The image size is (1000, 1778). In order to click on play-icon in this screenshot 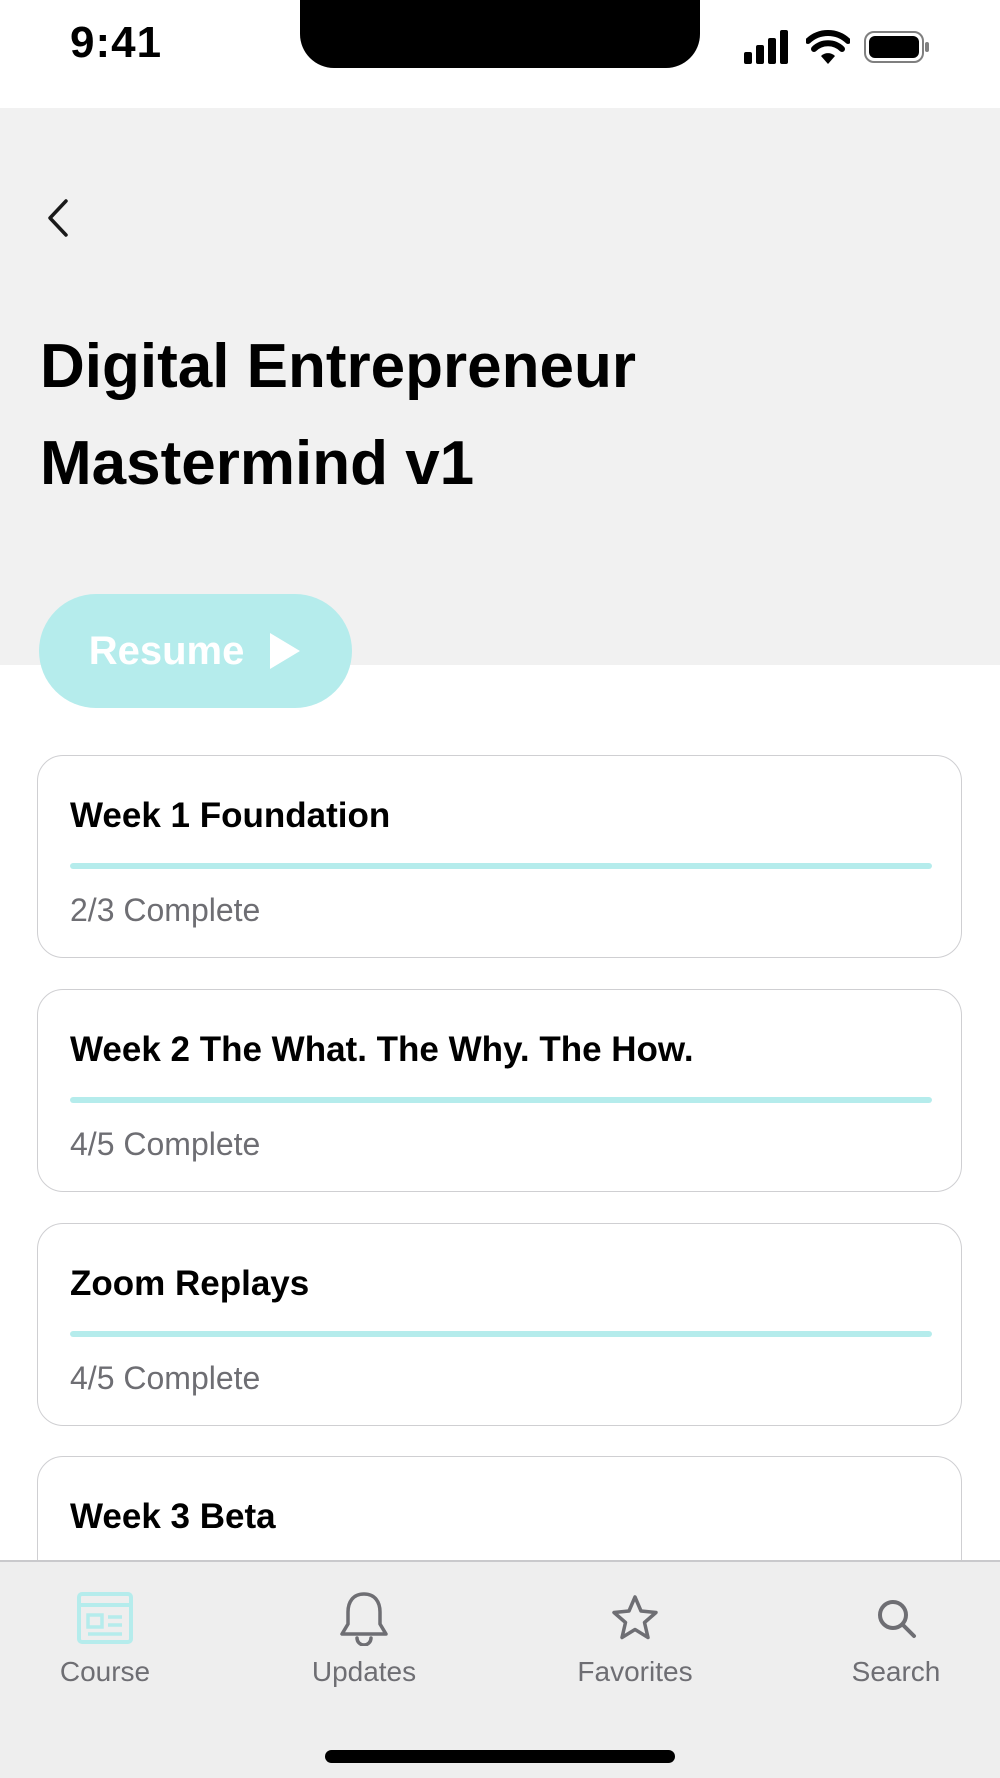, I will do `click(285, 651)`.